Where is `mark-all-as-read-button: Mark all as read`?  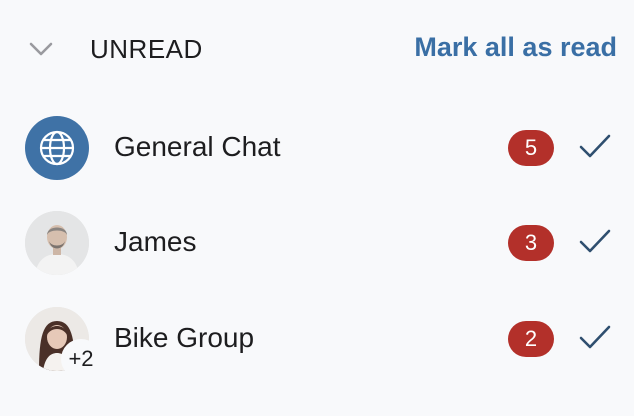
mark-all-as-read-button: Mark all as read is located at coordinates (515, 47).